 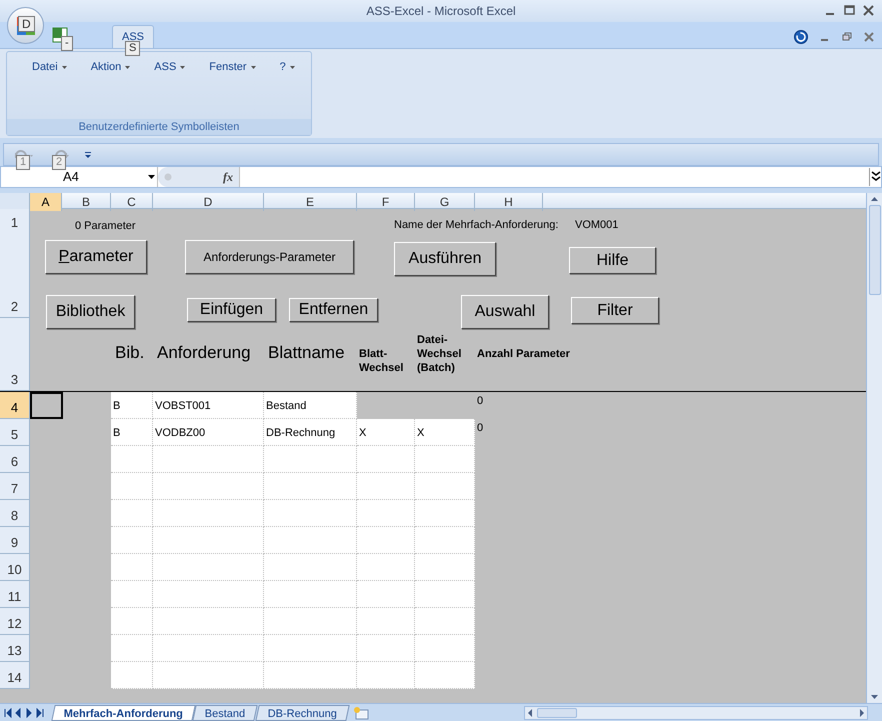 What do you see at coordinates (67, 43) in the screenshot?
I see `keytip-tooltip: -` at bounding box center [67, 43].